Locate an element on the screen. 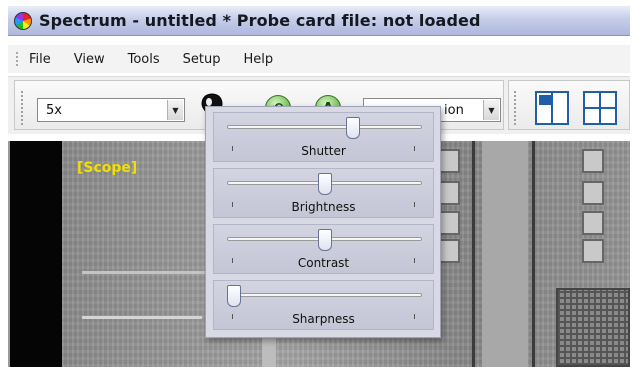 This screenshot has width=638, height=367. menu-setup: Setup is located at coordinates (207, 59).